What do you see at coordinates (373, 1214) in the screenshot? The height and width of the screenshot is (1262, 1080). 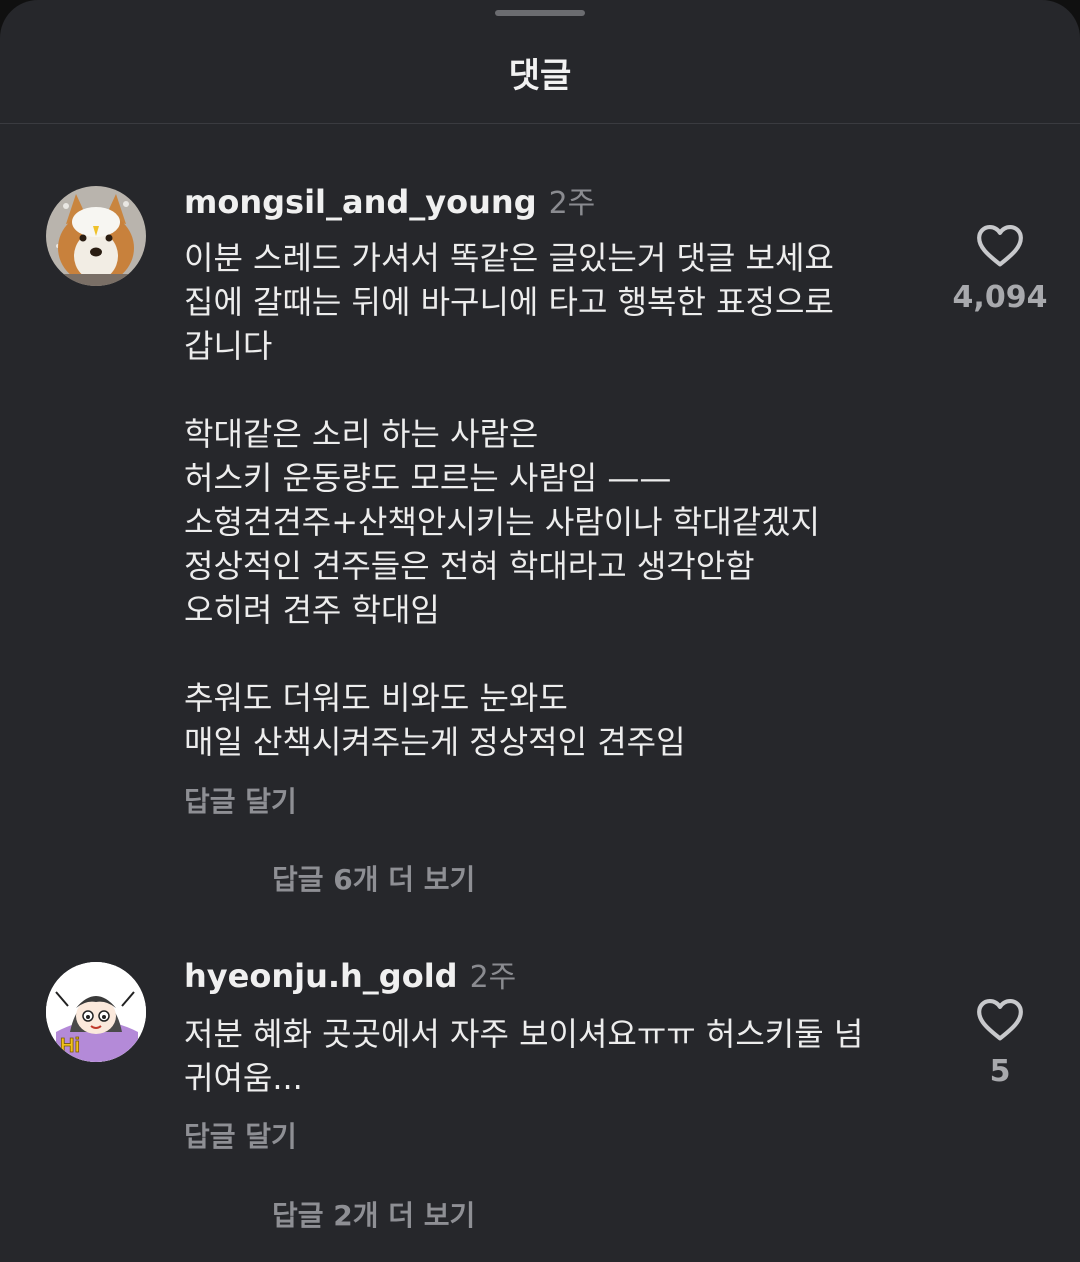 I see `view-more-replies-button: 답글 2개 더 보기` at bounding box center [373, 1214].